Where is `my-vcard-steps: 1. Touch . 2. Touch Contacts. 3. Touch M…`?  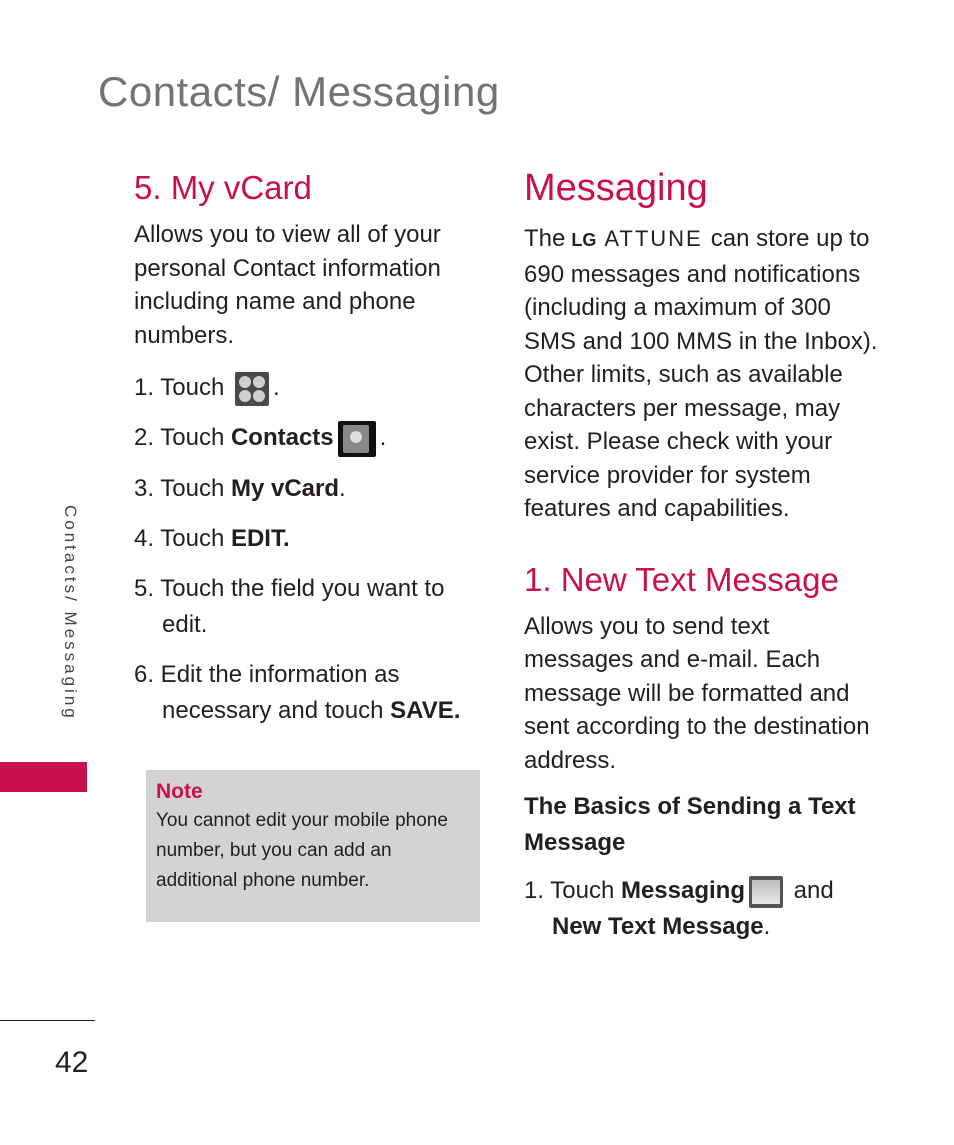
my-vcard-steps: 1. Touch . 2. Touch Contacts. 3. Touch M… is located at coordinates (309, 549).